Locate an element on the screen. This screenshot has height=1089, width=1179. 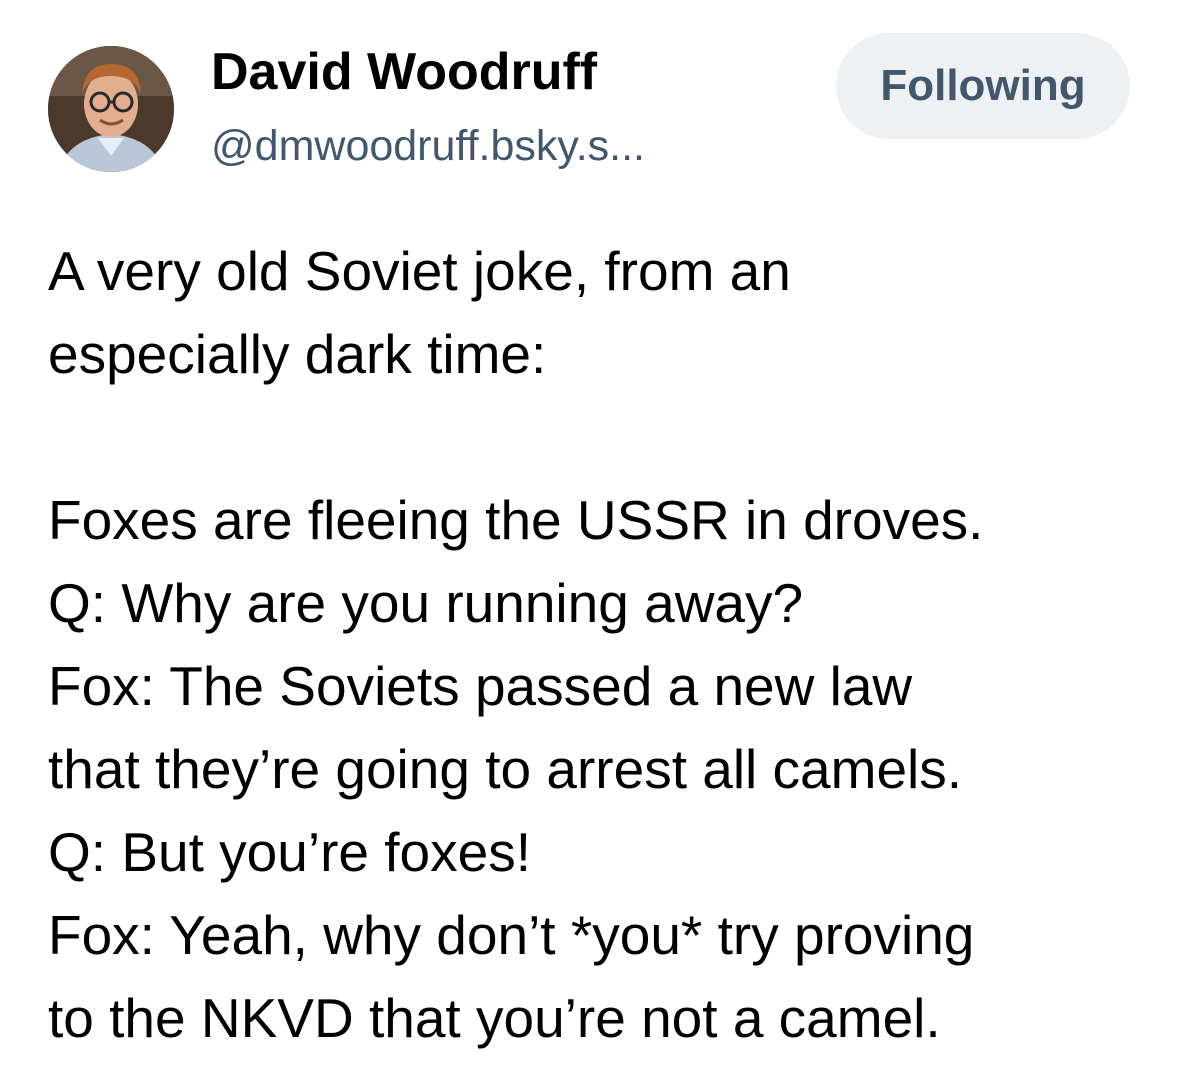
avatar-photo-icon is located at coordinates (111, 109).